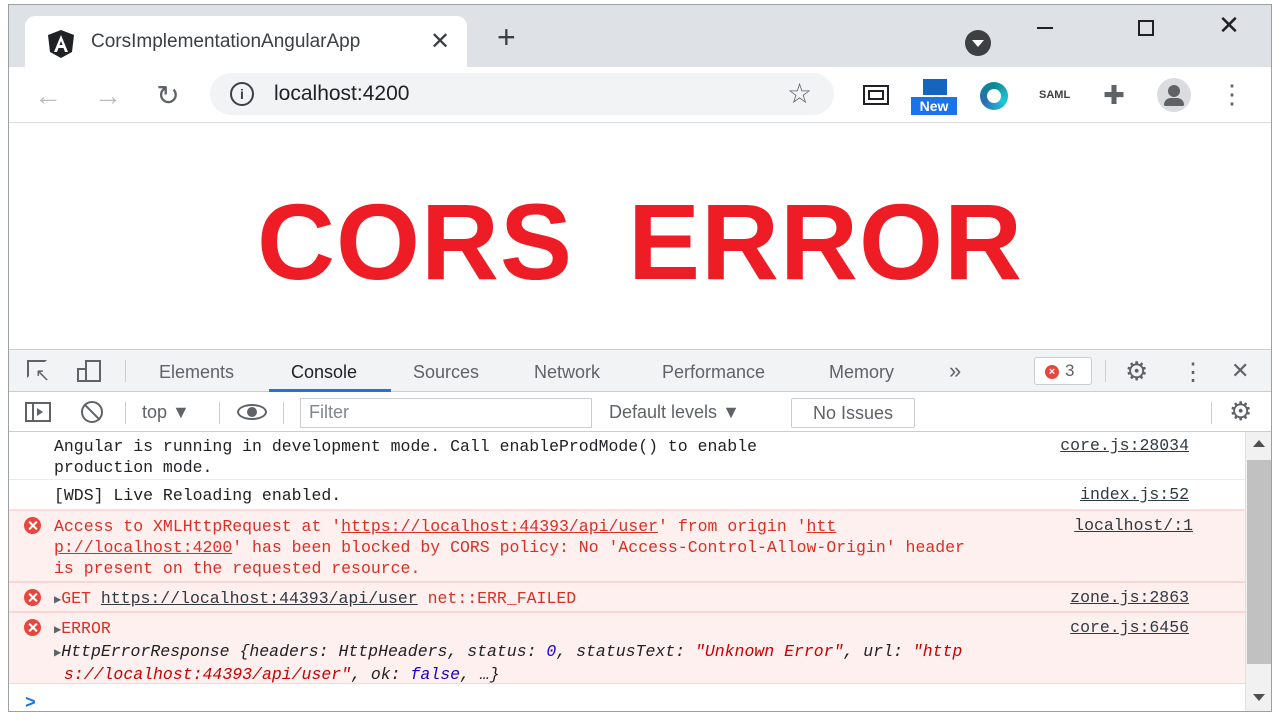  What do you see at coordinates (196, 372) in the screenshot?
I see `tab-elements: Elements` at bounding box center [196, 372].